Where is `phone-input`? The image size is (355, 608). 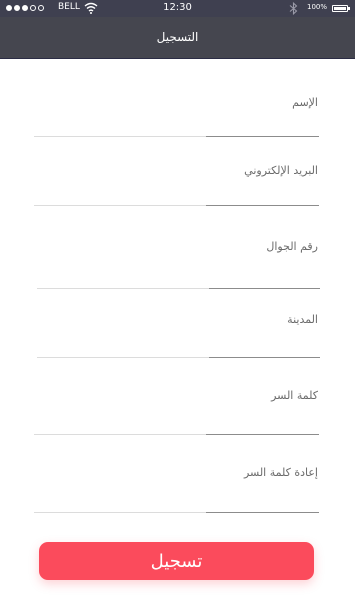 phone-input is located at coordinates (178, 276).